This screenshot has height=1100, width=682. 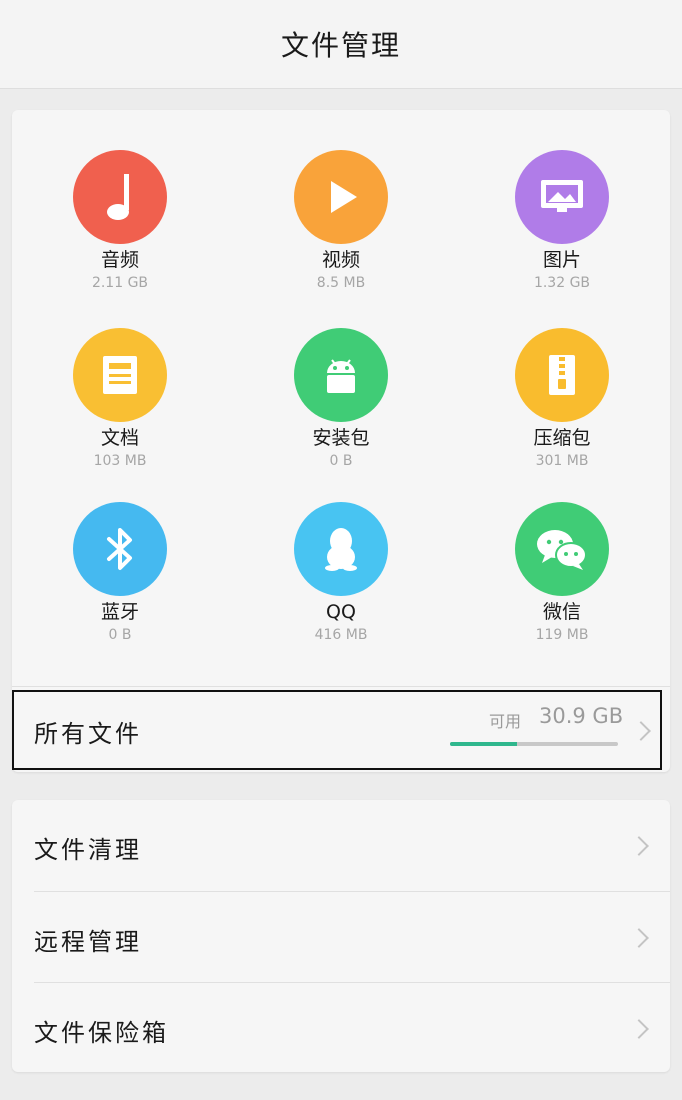 I want to click on category-documents: 文档 103 MB, so click(x=120, y=378).